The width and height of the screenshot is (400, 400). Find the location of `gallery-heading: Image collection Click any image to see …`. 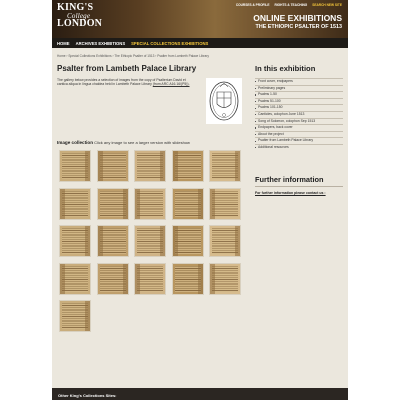

gallery-heading: Image collection Click any image to see … is located at coordinates (123, 142).